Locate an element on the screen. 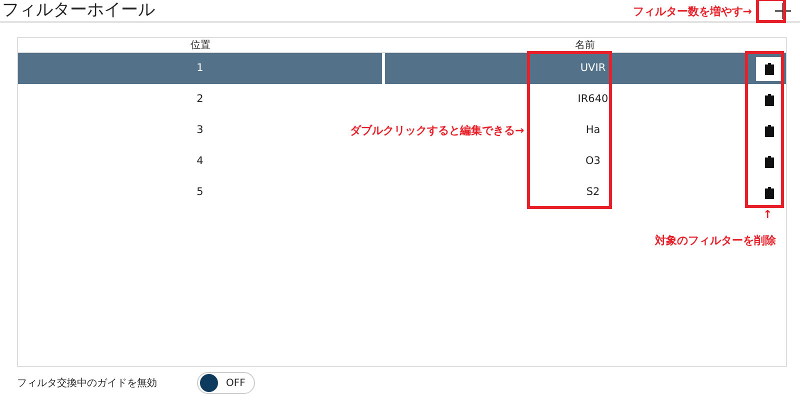 The image size is (800, 401). delete-button is located at coordinates (769, 68).